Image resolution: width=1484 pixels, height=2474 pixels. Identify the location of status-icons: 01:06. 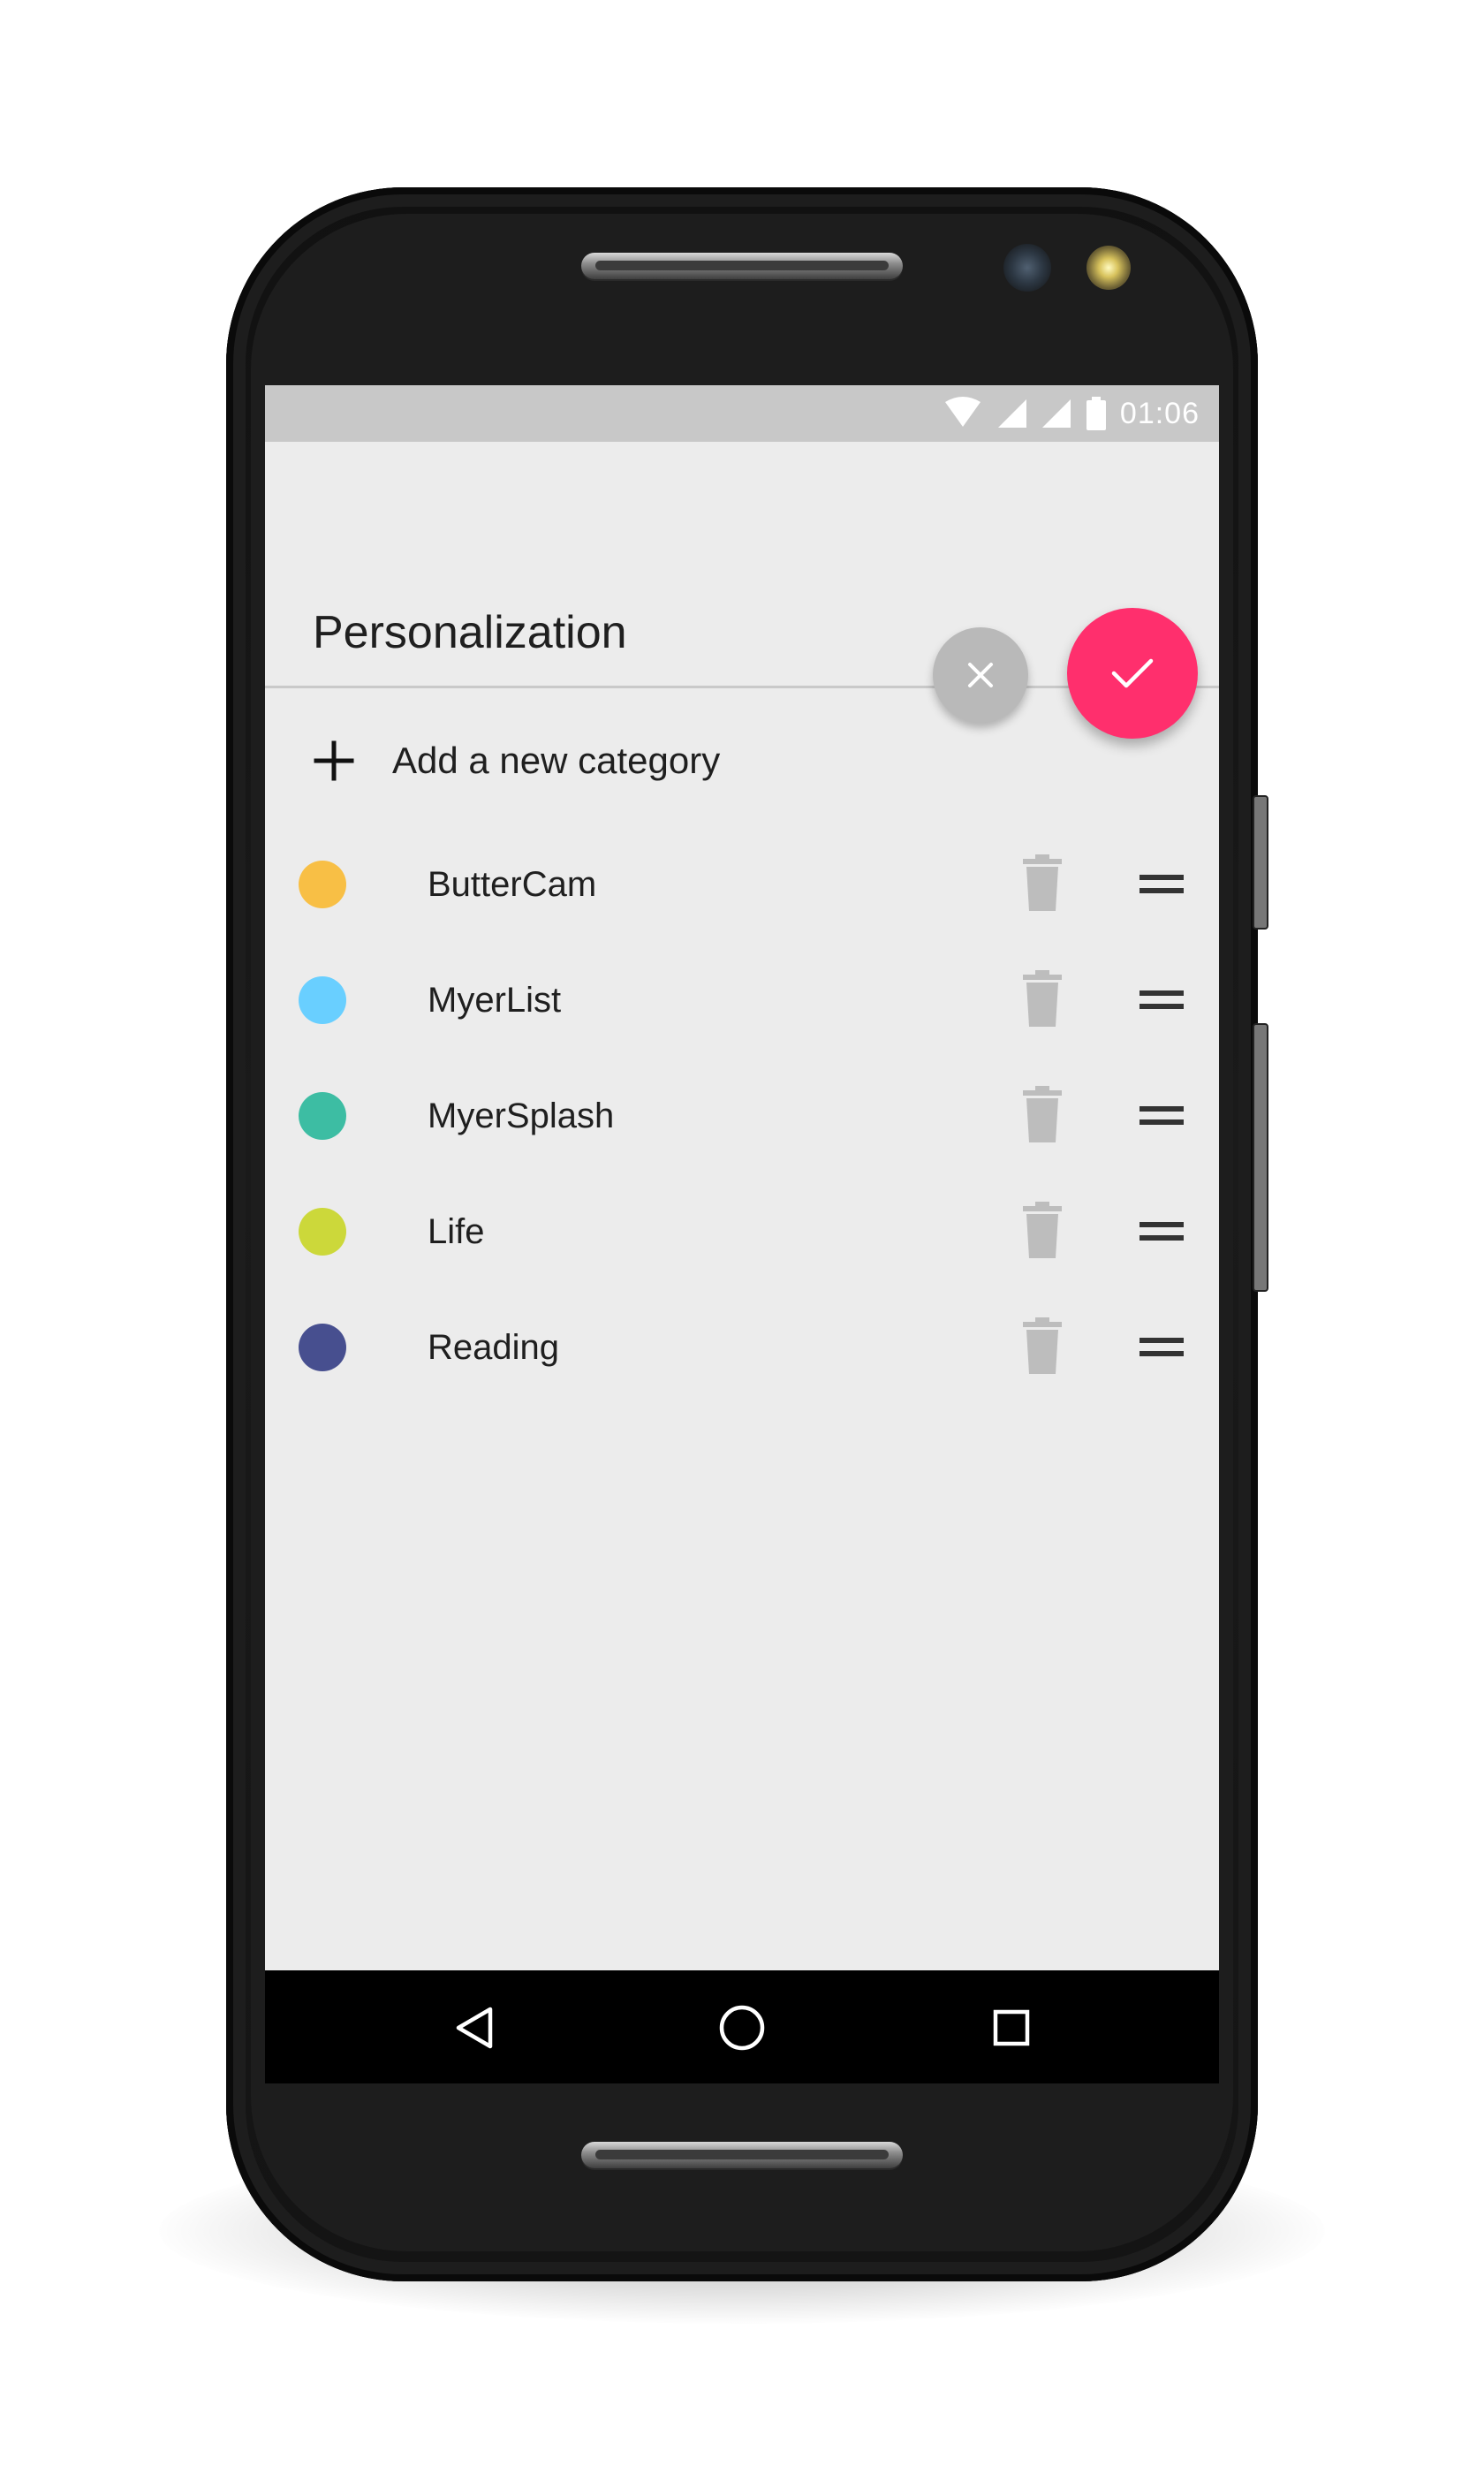
(1071, 413).